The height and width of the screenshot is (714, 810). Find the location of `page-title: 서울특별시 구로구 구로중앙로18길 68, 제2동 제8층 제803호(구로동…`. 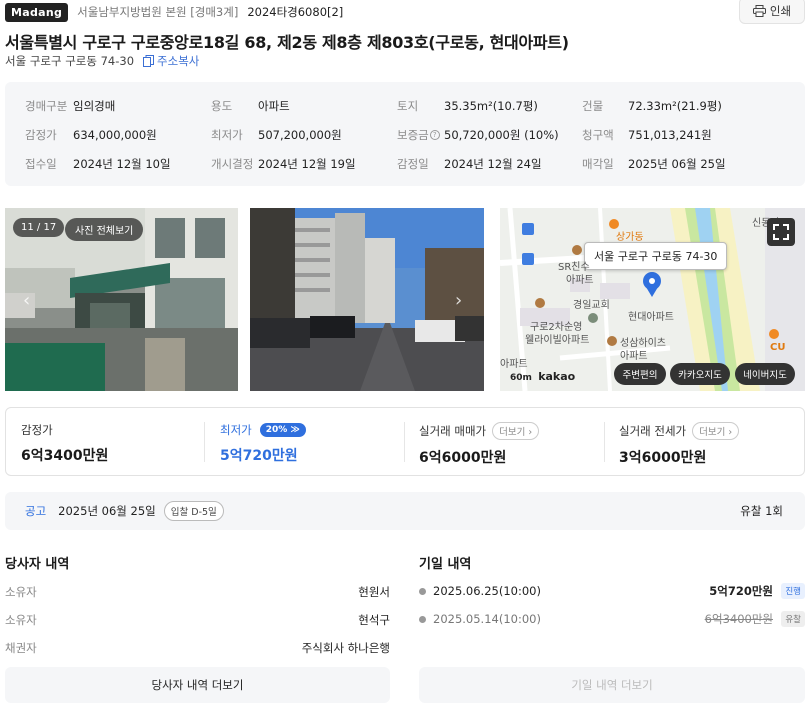

page-title: 서울특별시 구로구 구로중앙로18길 68, 제2동 제8층 제803호(구로동… is located at coordinates (287, 42).